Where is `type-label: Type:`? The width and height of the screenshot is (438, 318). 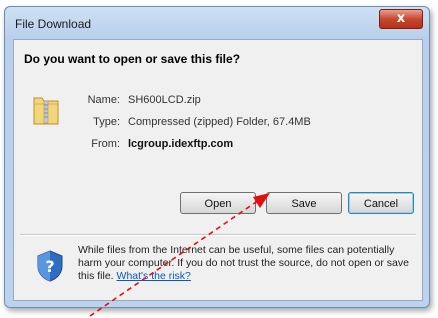 type-label: Type: is located at coordinates (106, 122).